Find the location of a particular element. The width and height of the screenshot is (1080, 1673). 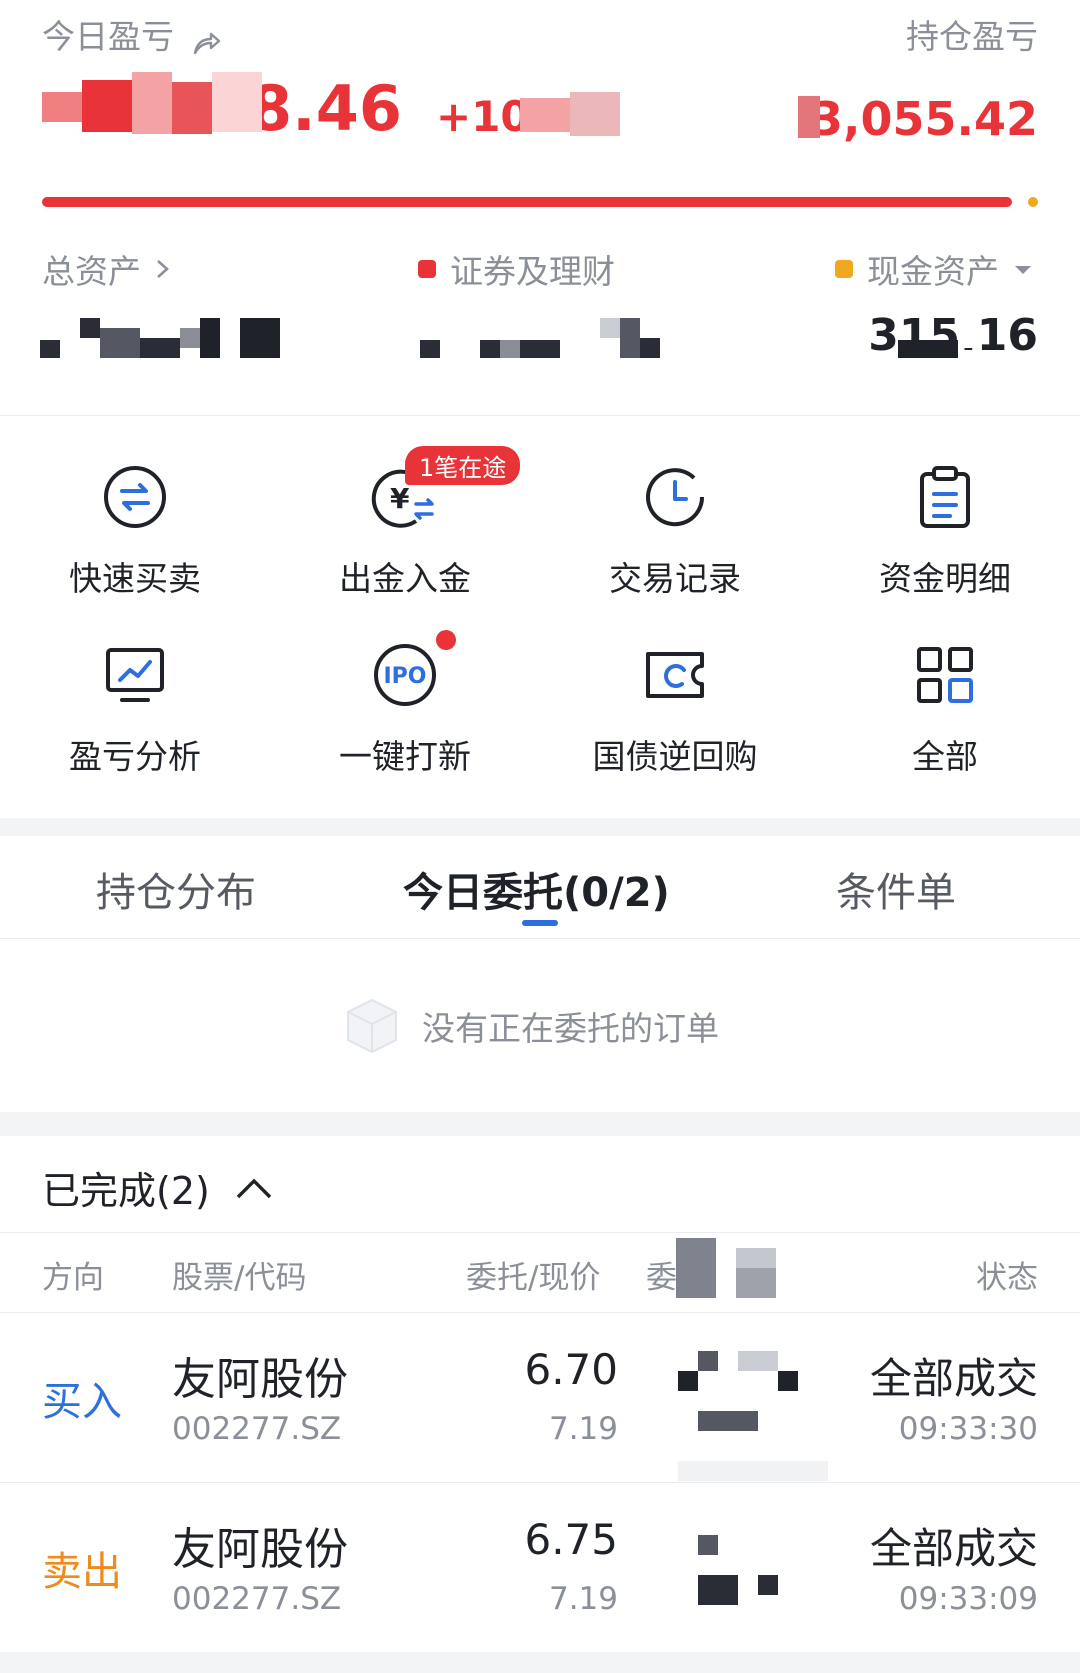

bottom-band is located at coordinates (540, 1662).